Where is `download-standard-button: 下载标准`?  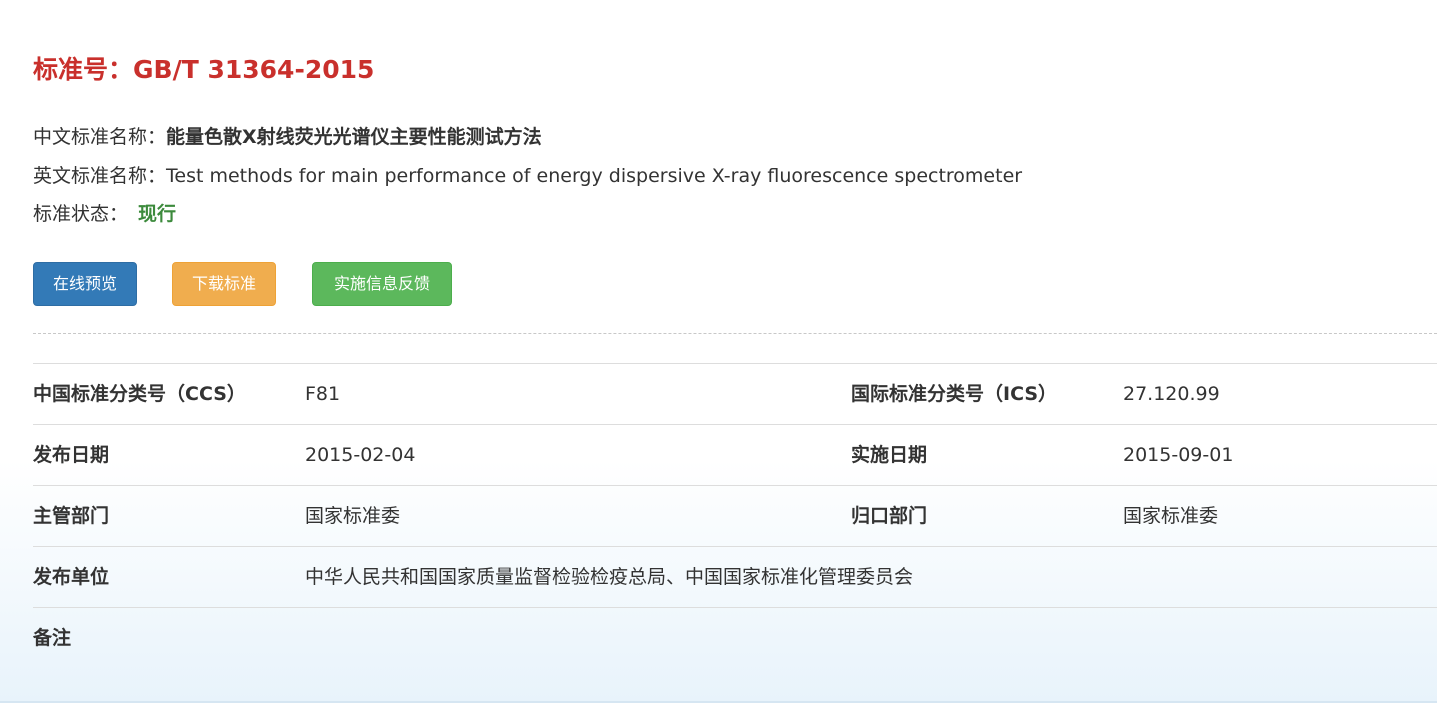
download-standard-button: 下载标准 is located at coordinates (224, 284).